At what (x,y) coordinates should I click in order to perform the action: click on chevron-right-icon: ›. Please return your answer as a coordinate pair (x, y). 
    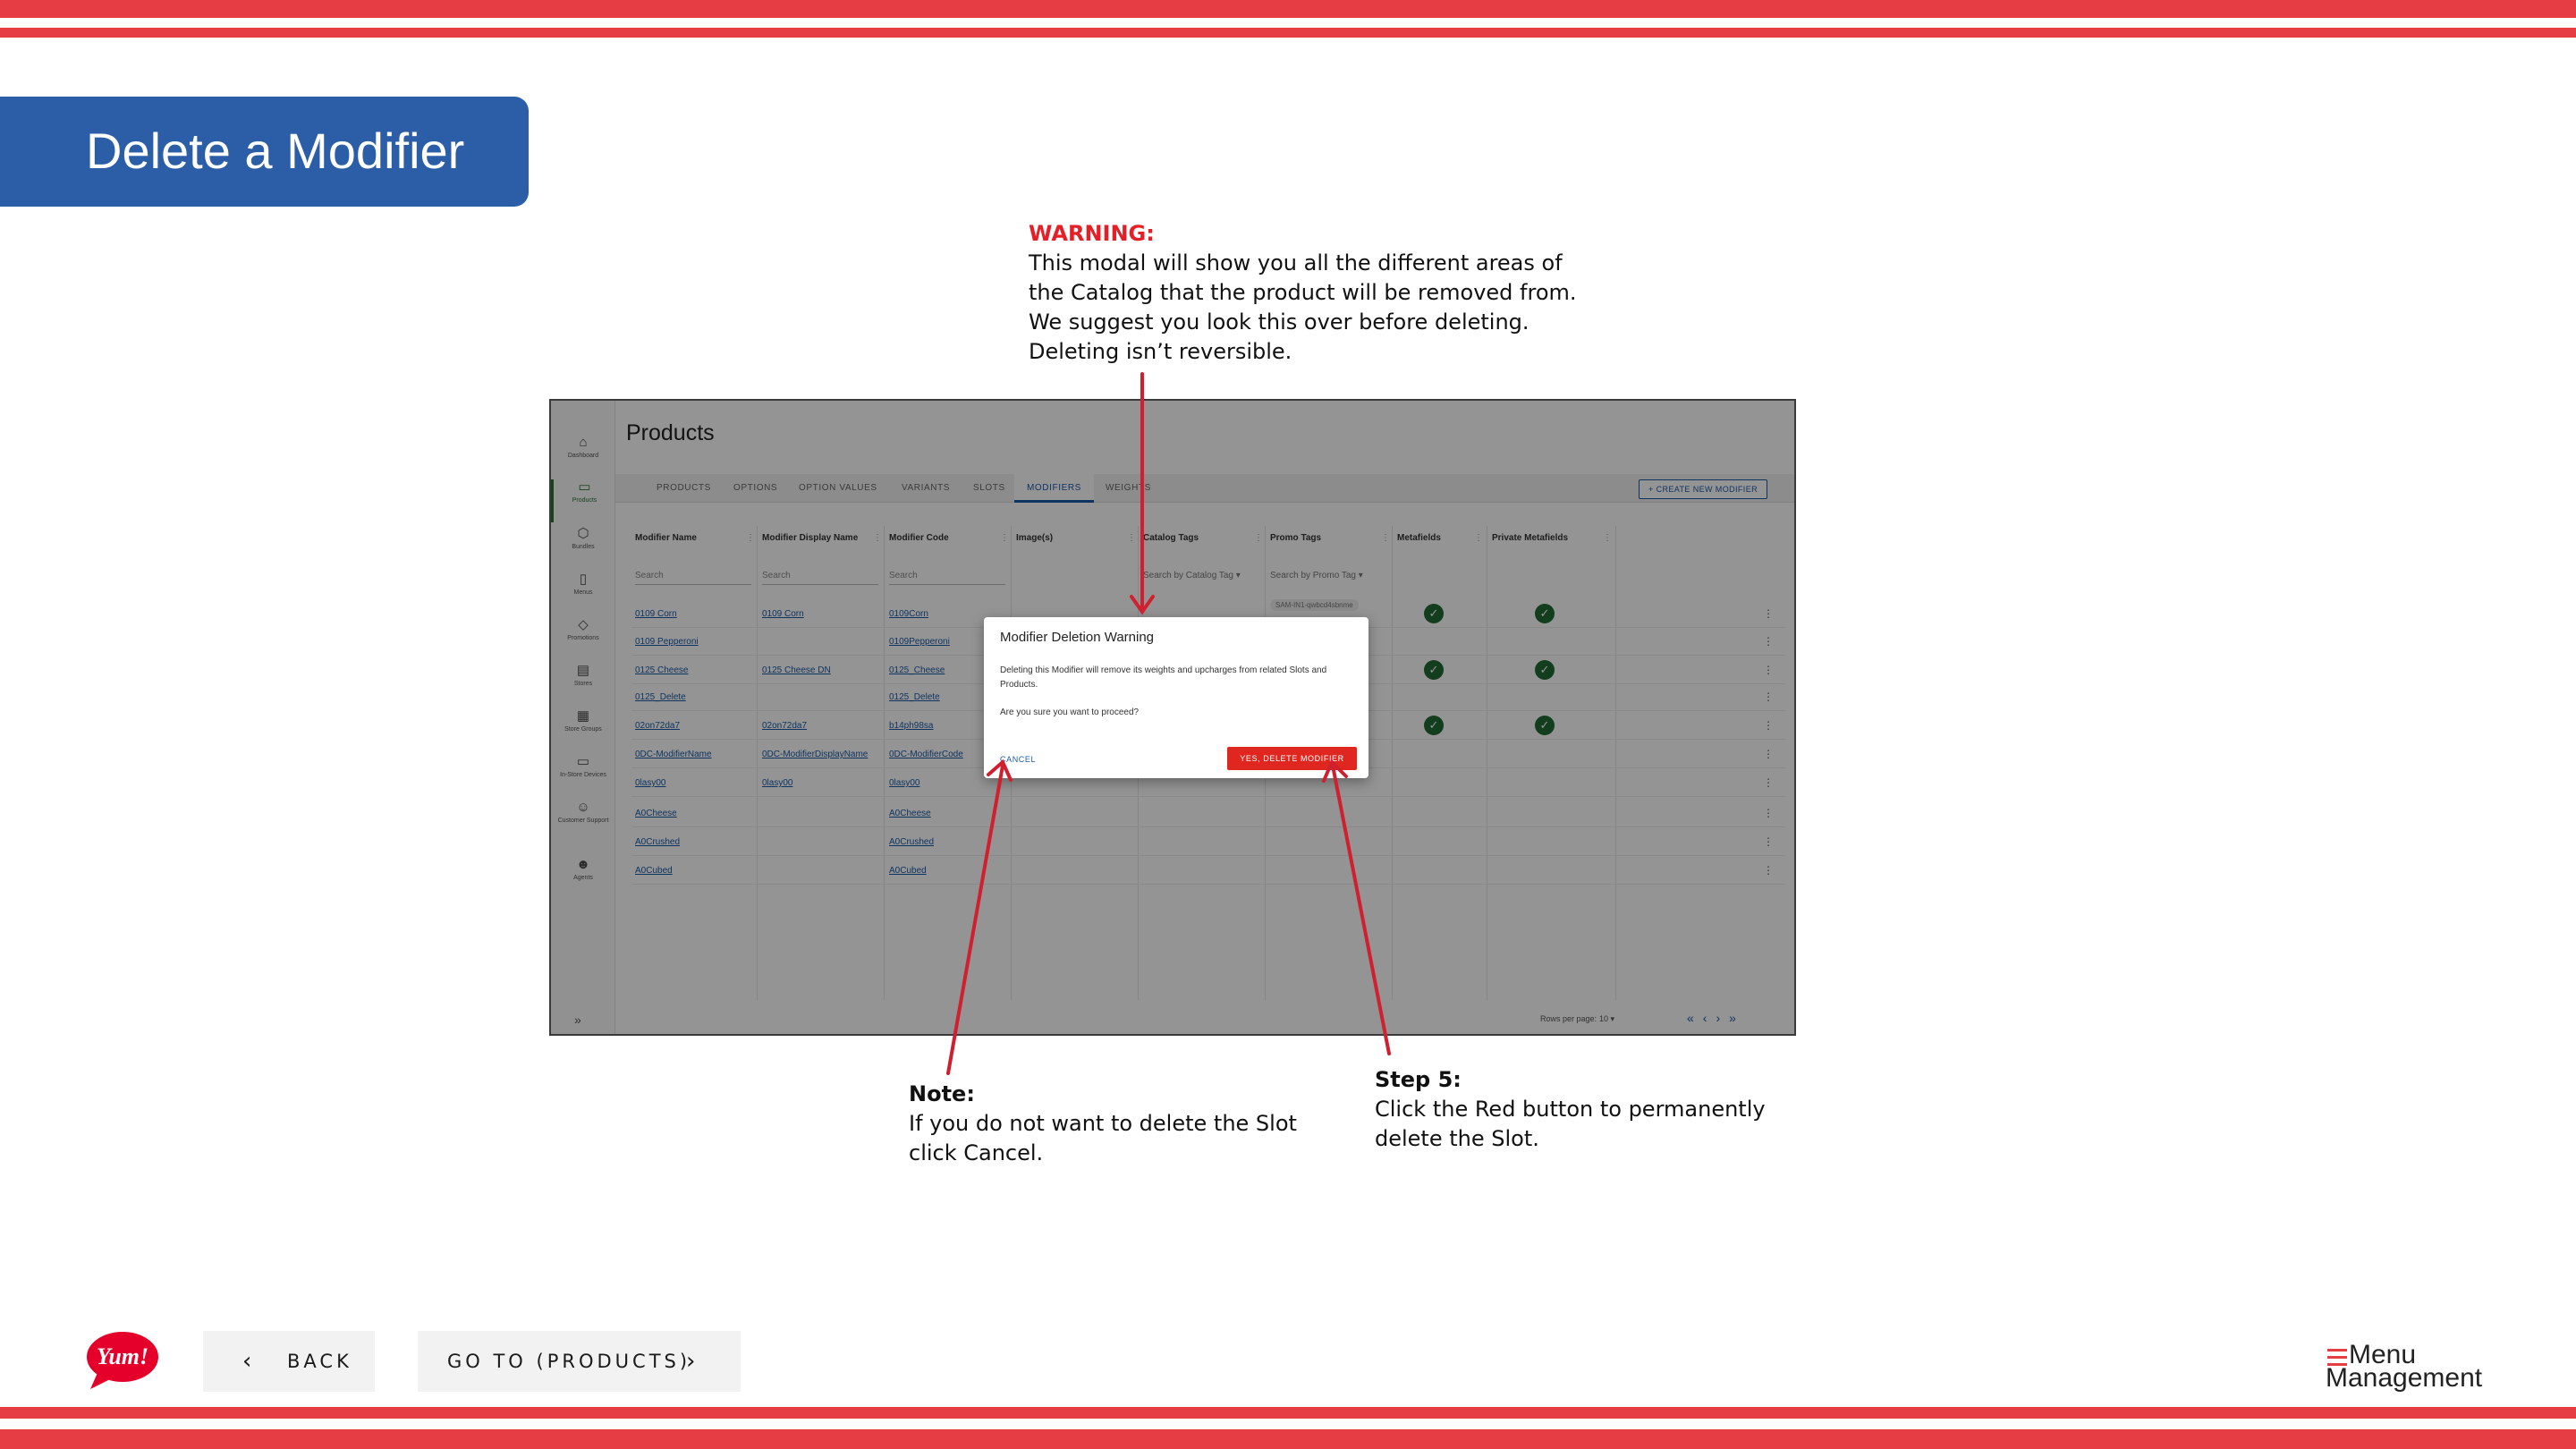
    Looking at the image, I should click on (691, 1361).